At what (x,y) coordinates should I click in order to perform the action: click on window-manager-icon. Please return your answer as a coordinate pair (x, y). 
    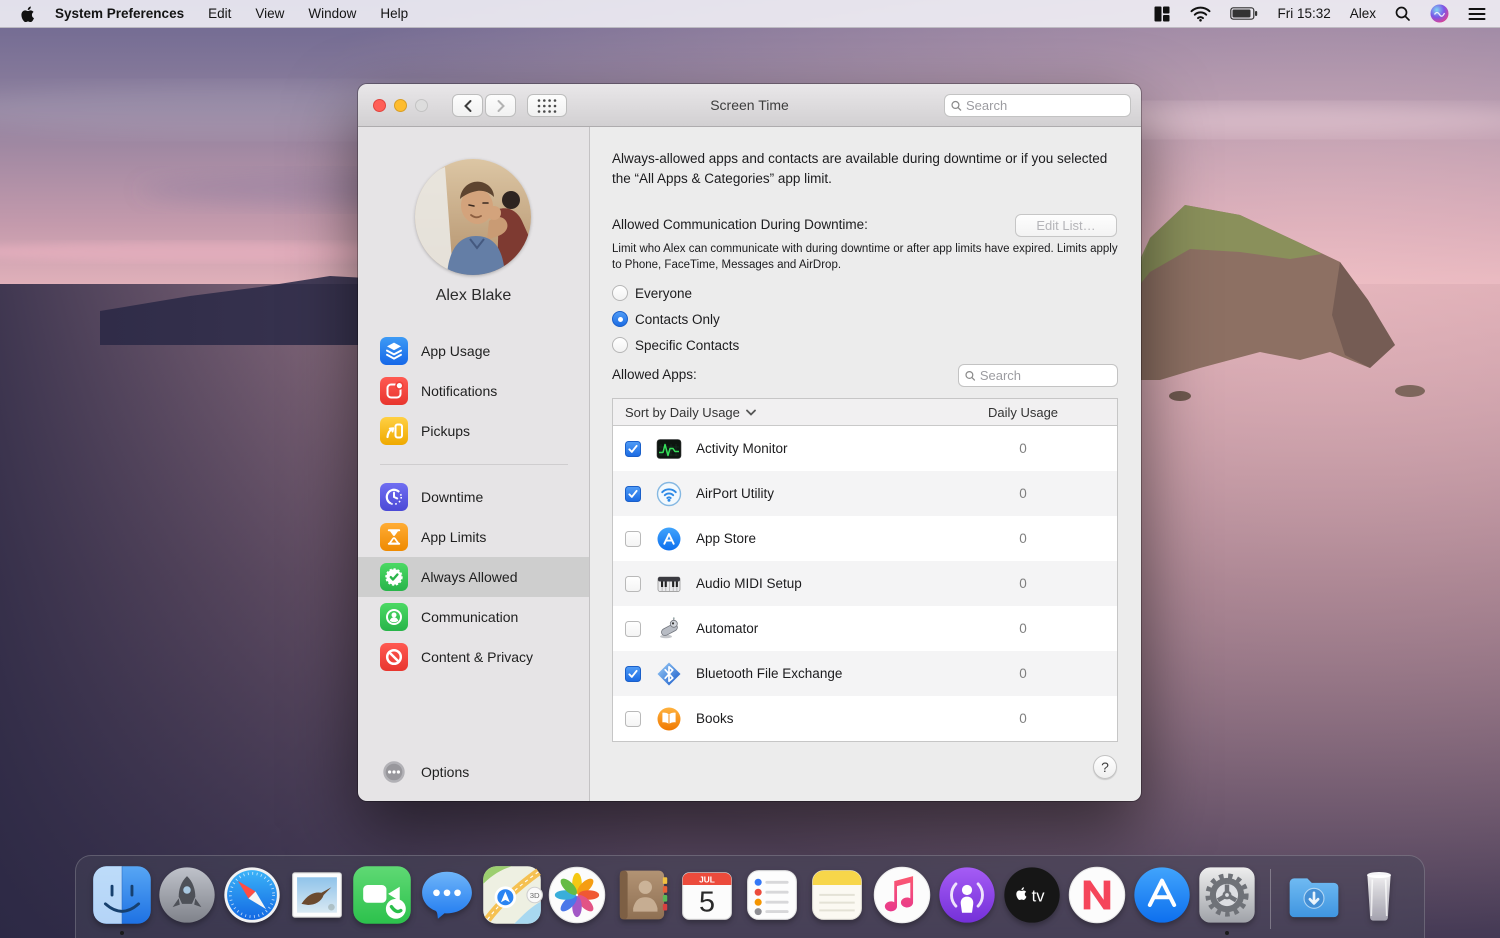
    Looking at the image, I should click on (1162, 14).